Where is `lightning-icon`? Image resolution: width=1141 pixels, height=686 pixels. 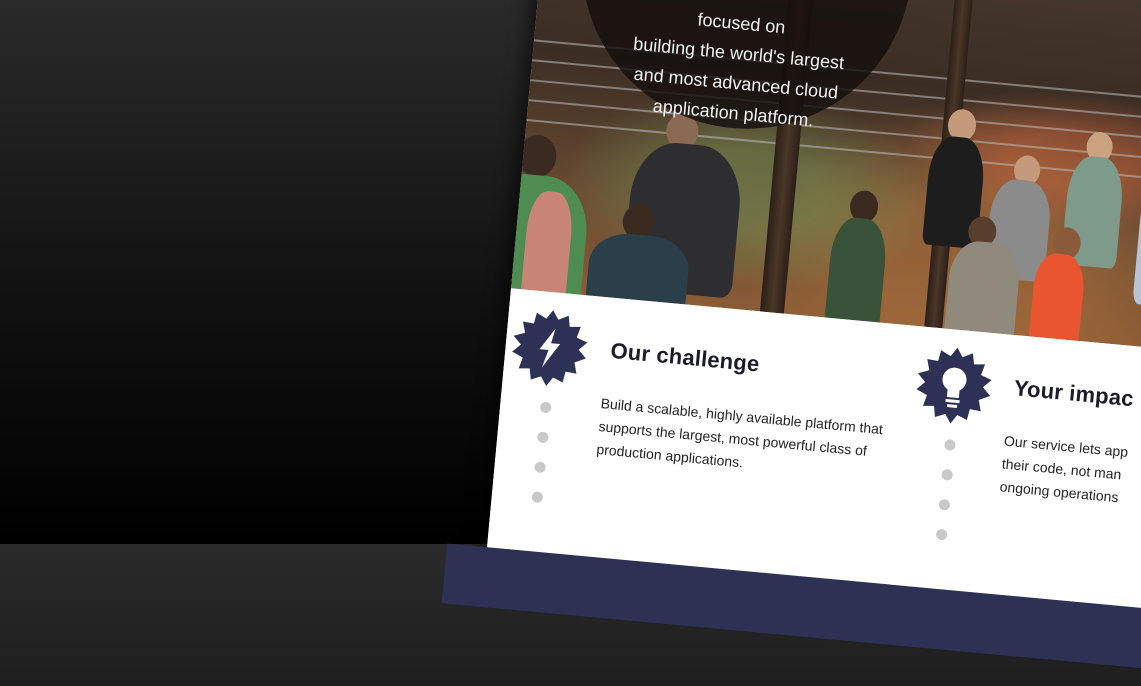
lightning-icon is located at coordinates (549, 348).